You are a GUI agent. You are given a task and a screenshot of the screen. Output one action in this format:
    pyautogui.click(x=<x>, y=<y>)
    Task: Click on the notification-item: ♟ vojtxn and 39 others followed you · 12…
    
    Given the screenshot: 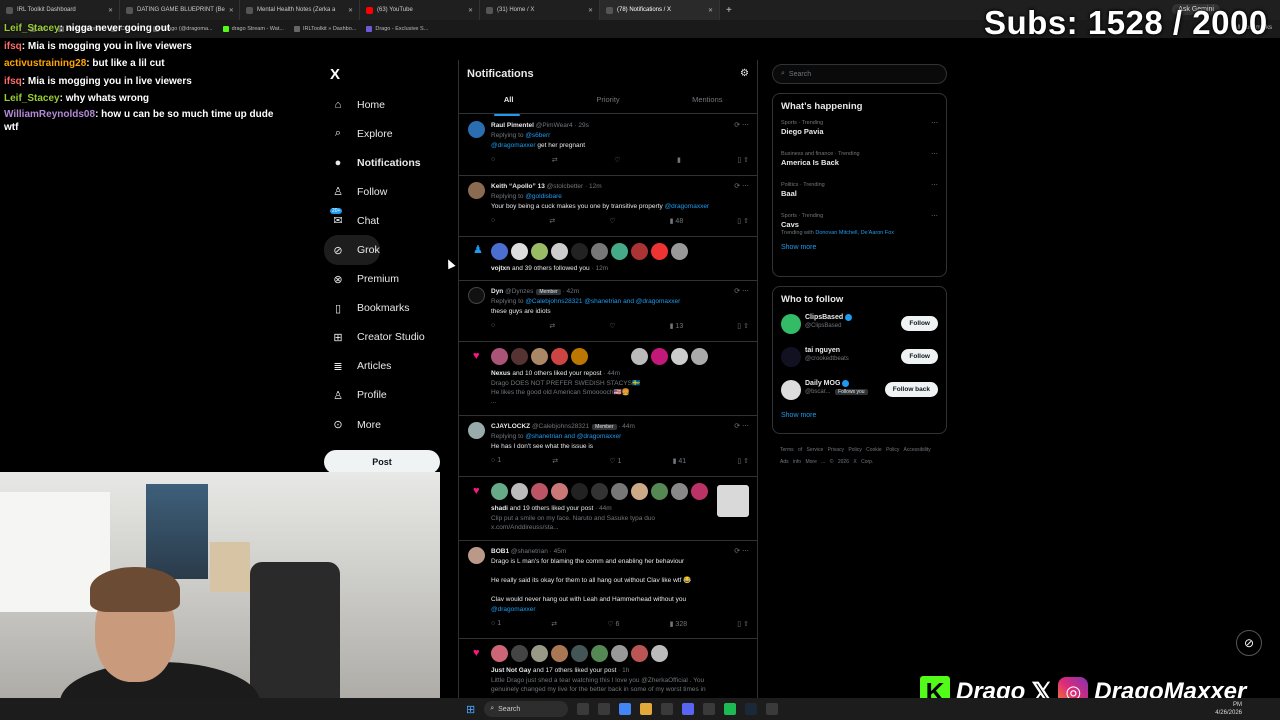 What is the action you would take?
    pyautogui.click(x=608, y=259)
    